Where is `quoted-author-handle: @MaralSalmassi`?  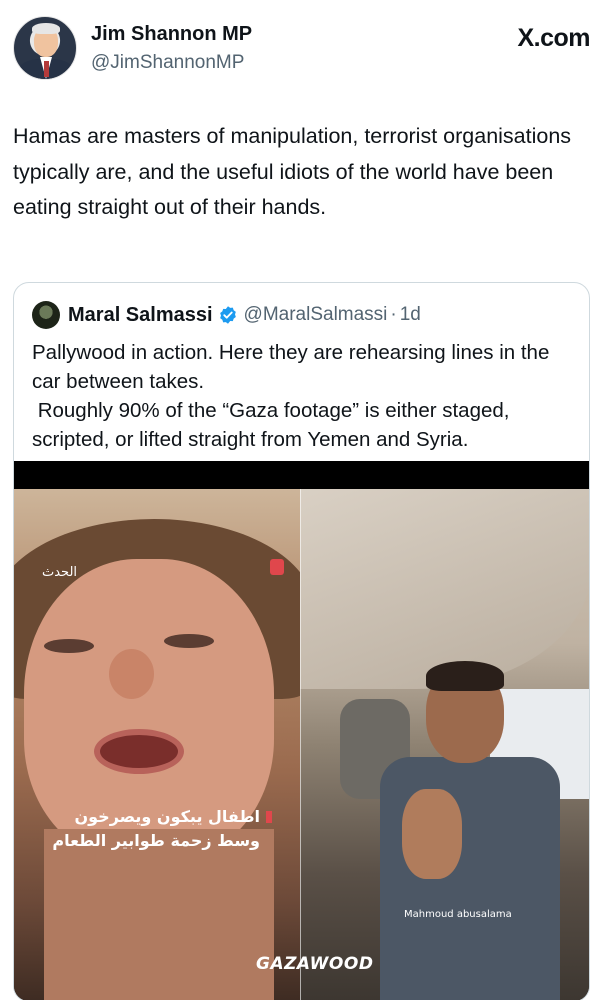
quoted-author-handle: @MaralSalmassi is located at coordinates (316, 315).